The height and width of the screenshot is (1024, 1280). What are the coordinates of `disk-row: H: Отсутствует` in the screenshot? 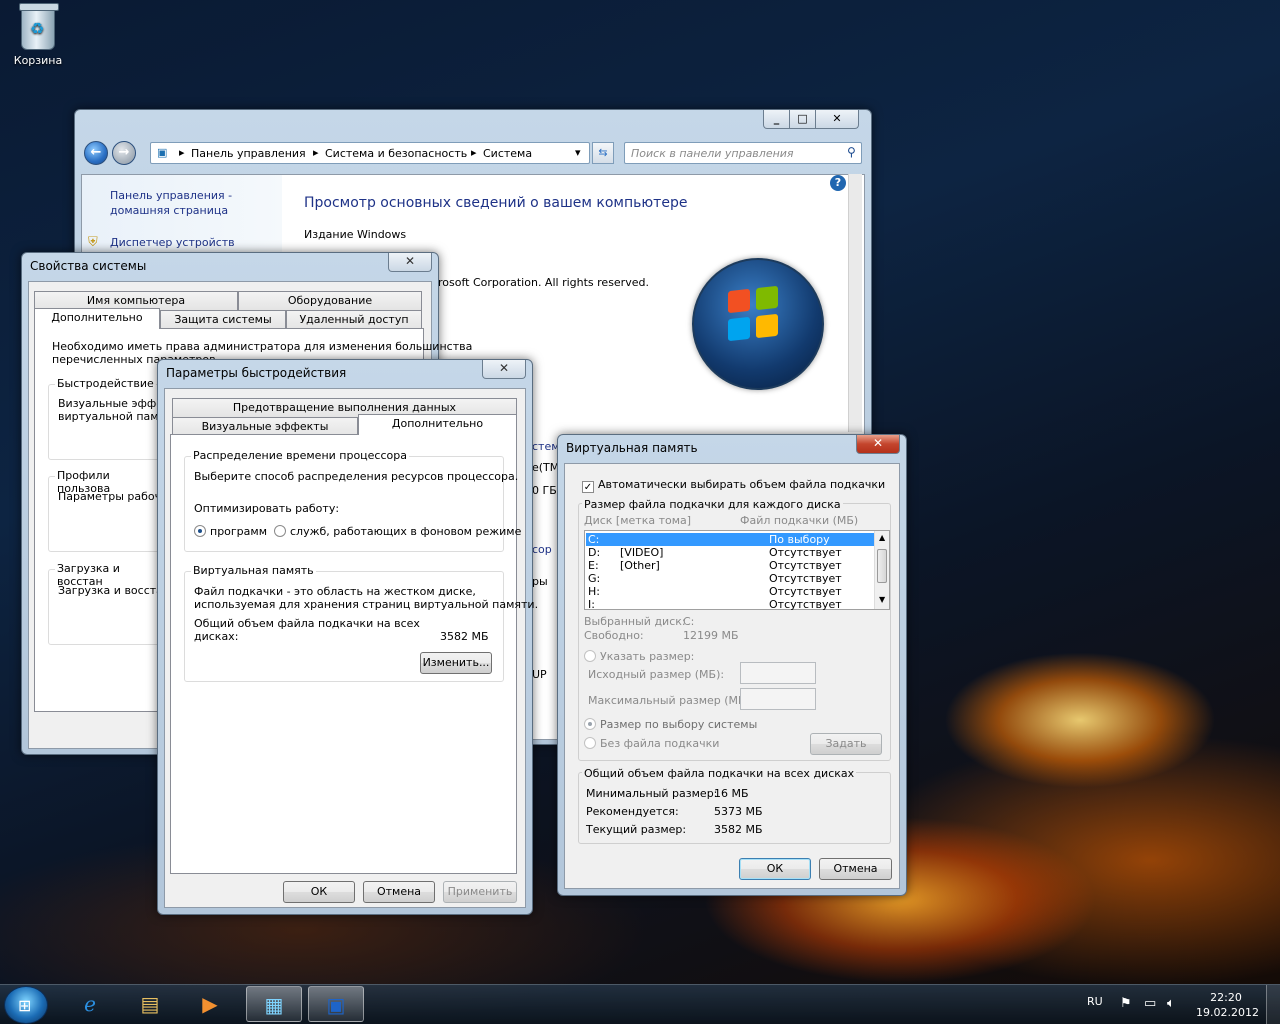 It's located at (730, 591).